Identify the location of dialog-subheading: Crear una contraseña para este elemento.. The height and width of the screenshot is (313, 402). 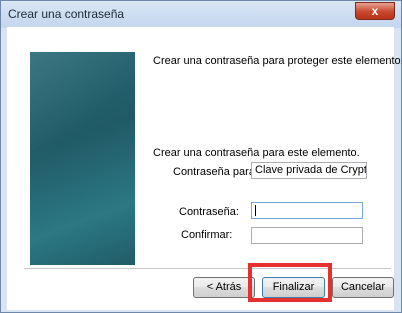
(256, 153).